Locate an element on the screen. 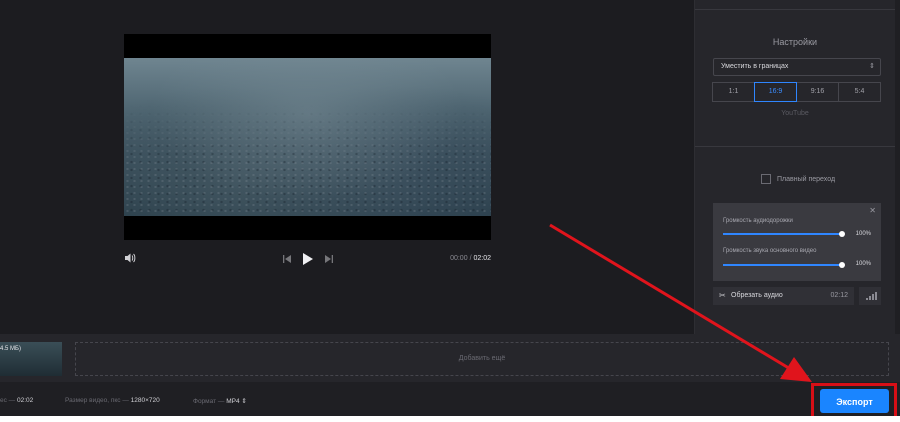 This screenshot has height=422, width=900. duration-info: ес — 02:02 is located at coordinates (16, 400).